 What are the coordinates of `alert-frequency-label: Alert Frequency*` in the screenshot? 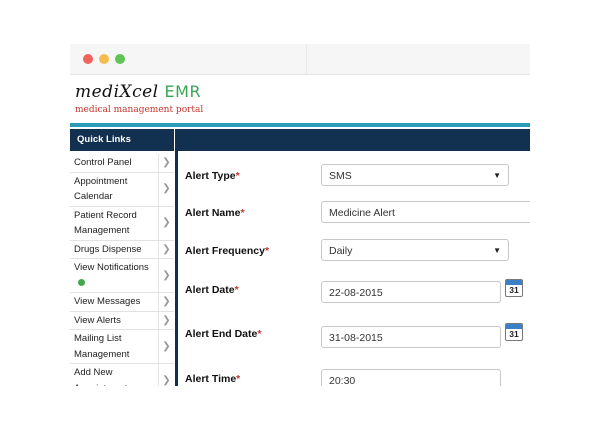 It's located at (227, 251).